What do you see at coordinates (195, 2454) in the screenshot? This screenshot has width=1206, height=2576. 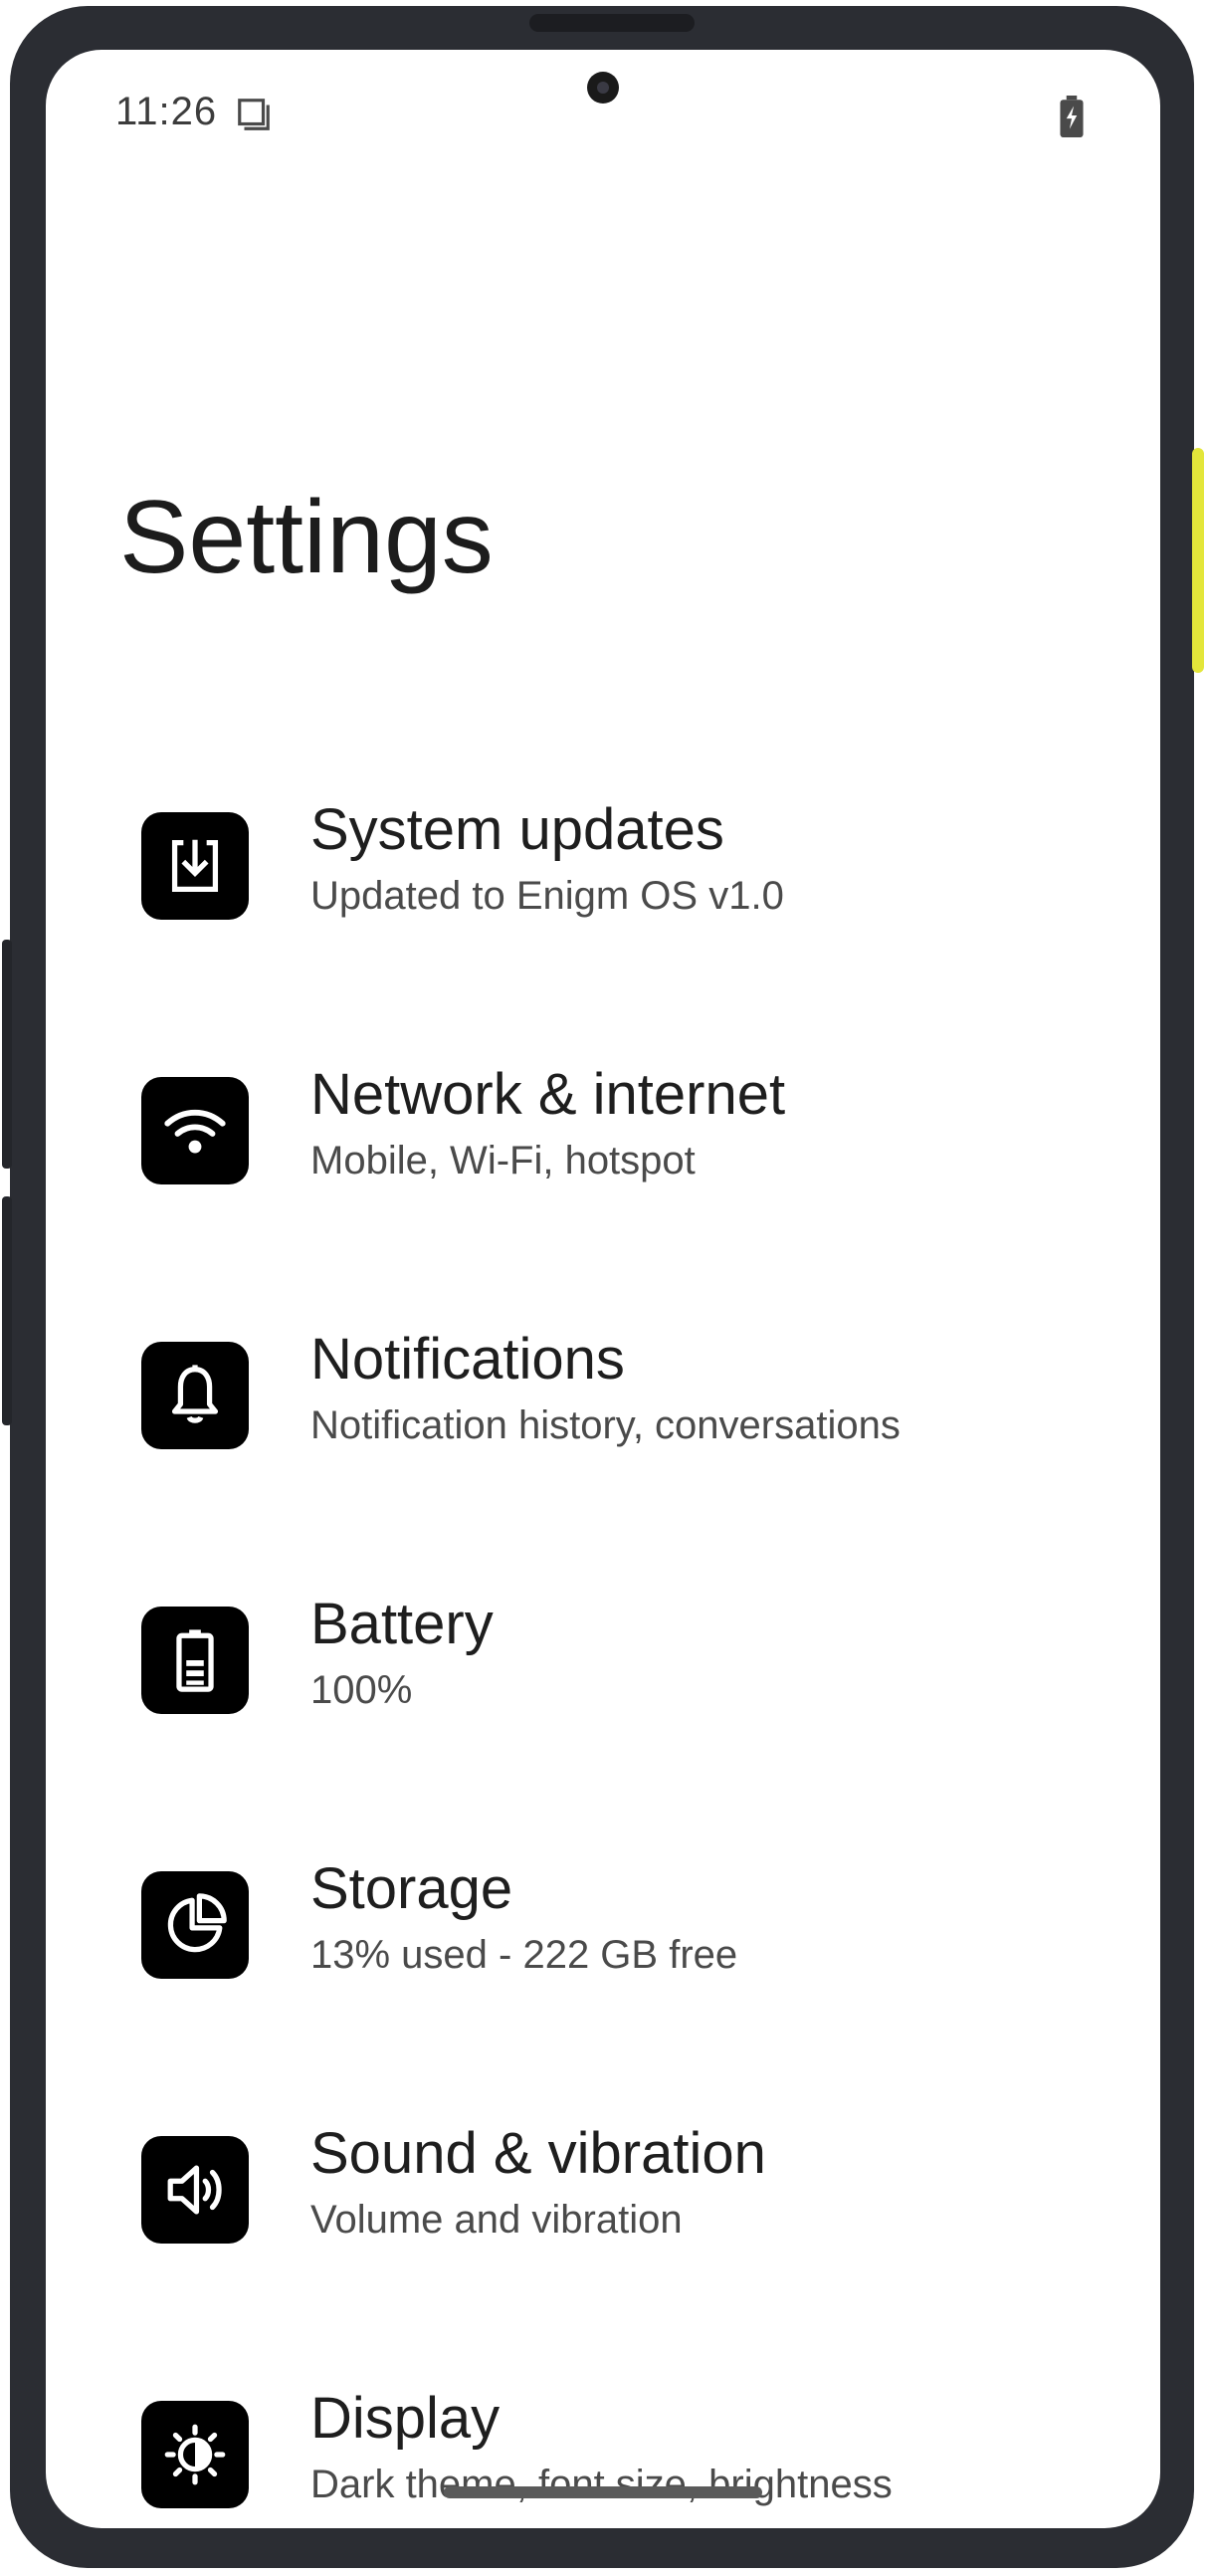 I see `brightness-icon` at bounding box center [195, 2454].